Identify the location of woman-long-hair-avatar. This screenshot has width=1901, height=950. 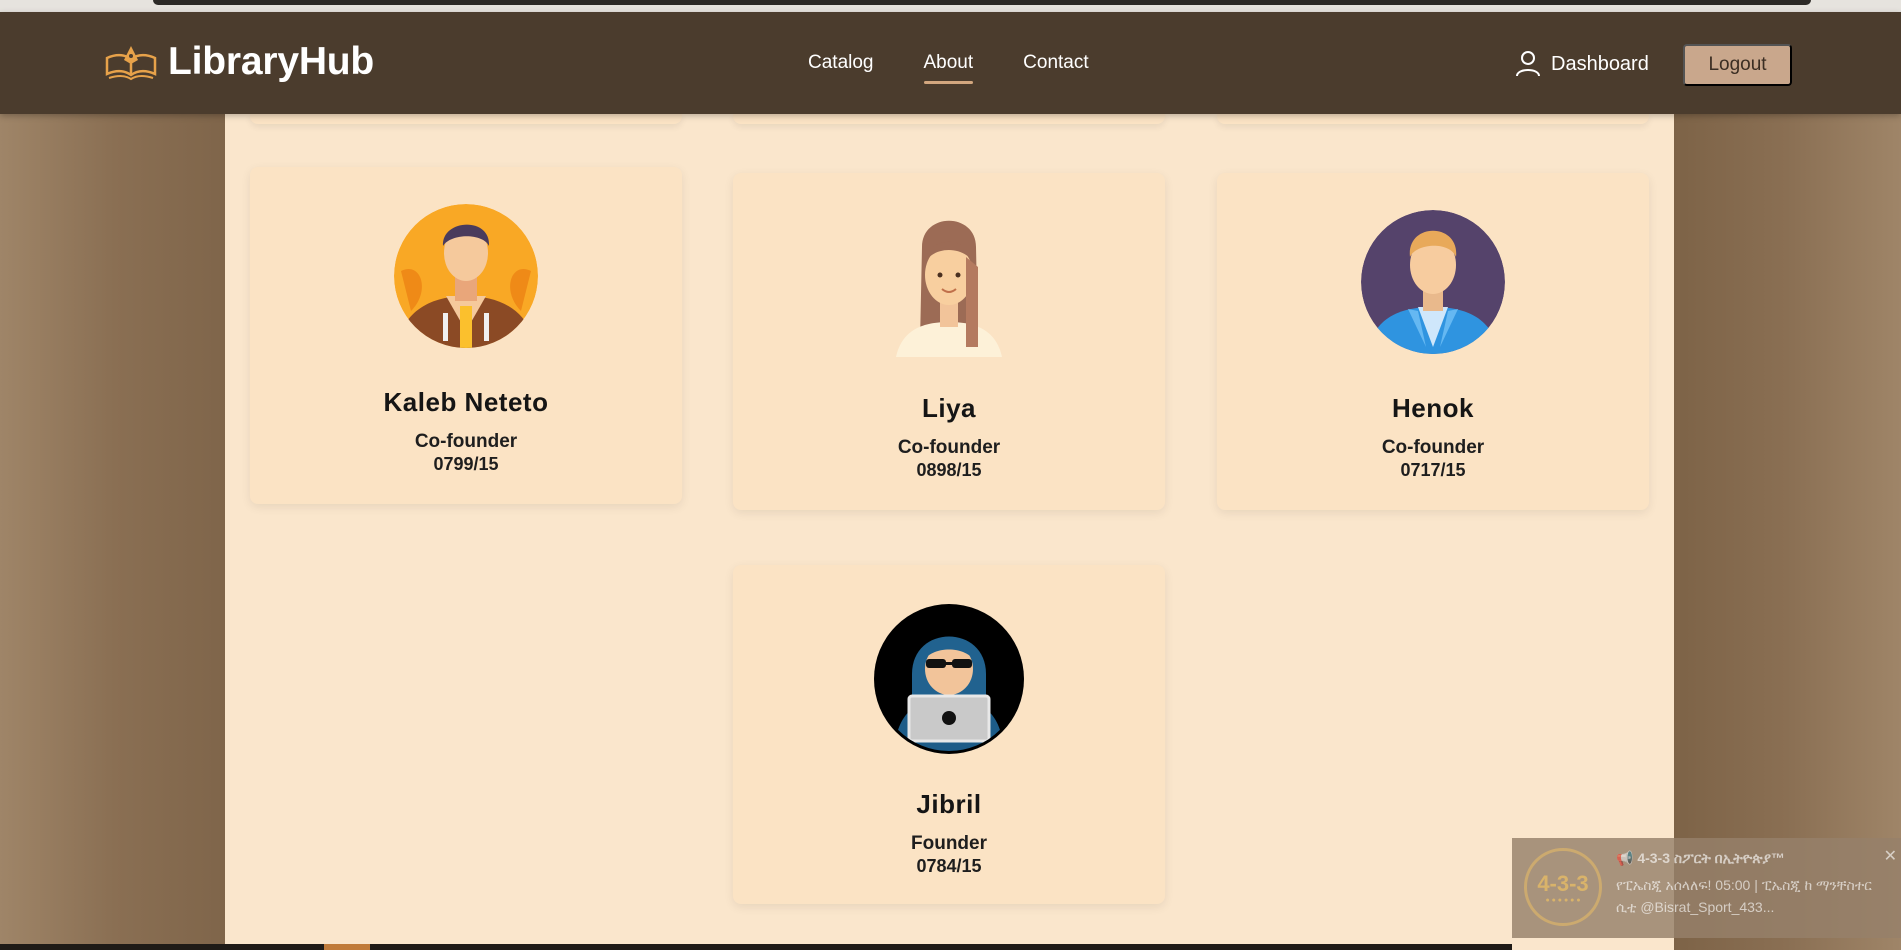
(949, 288).